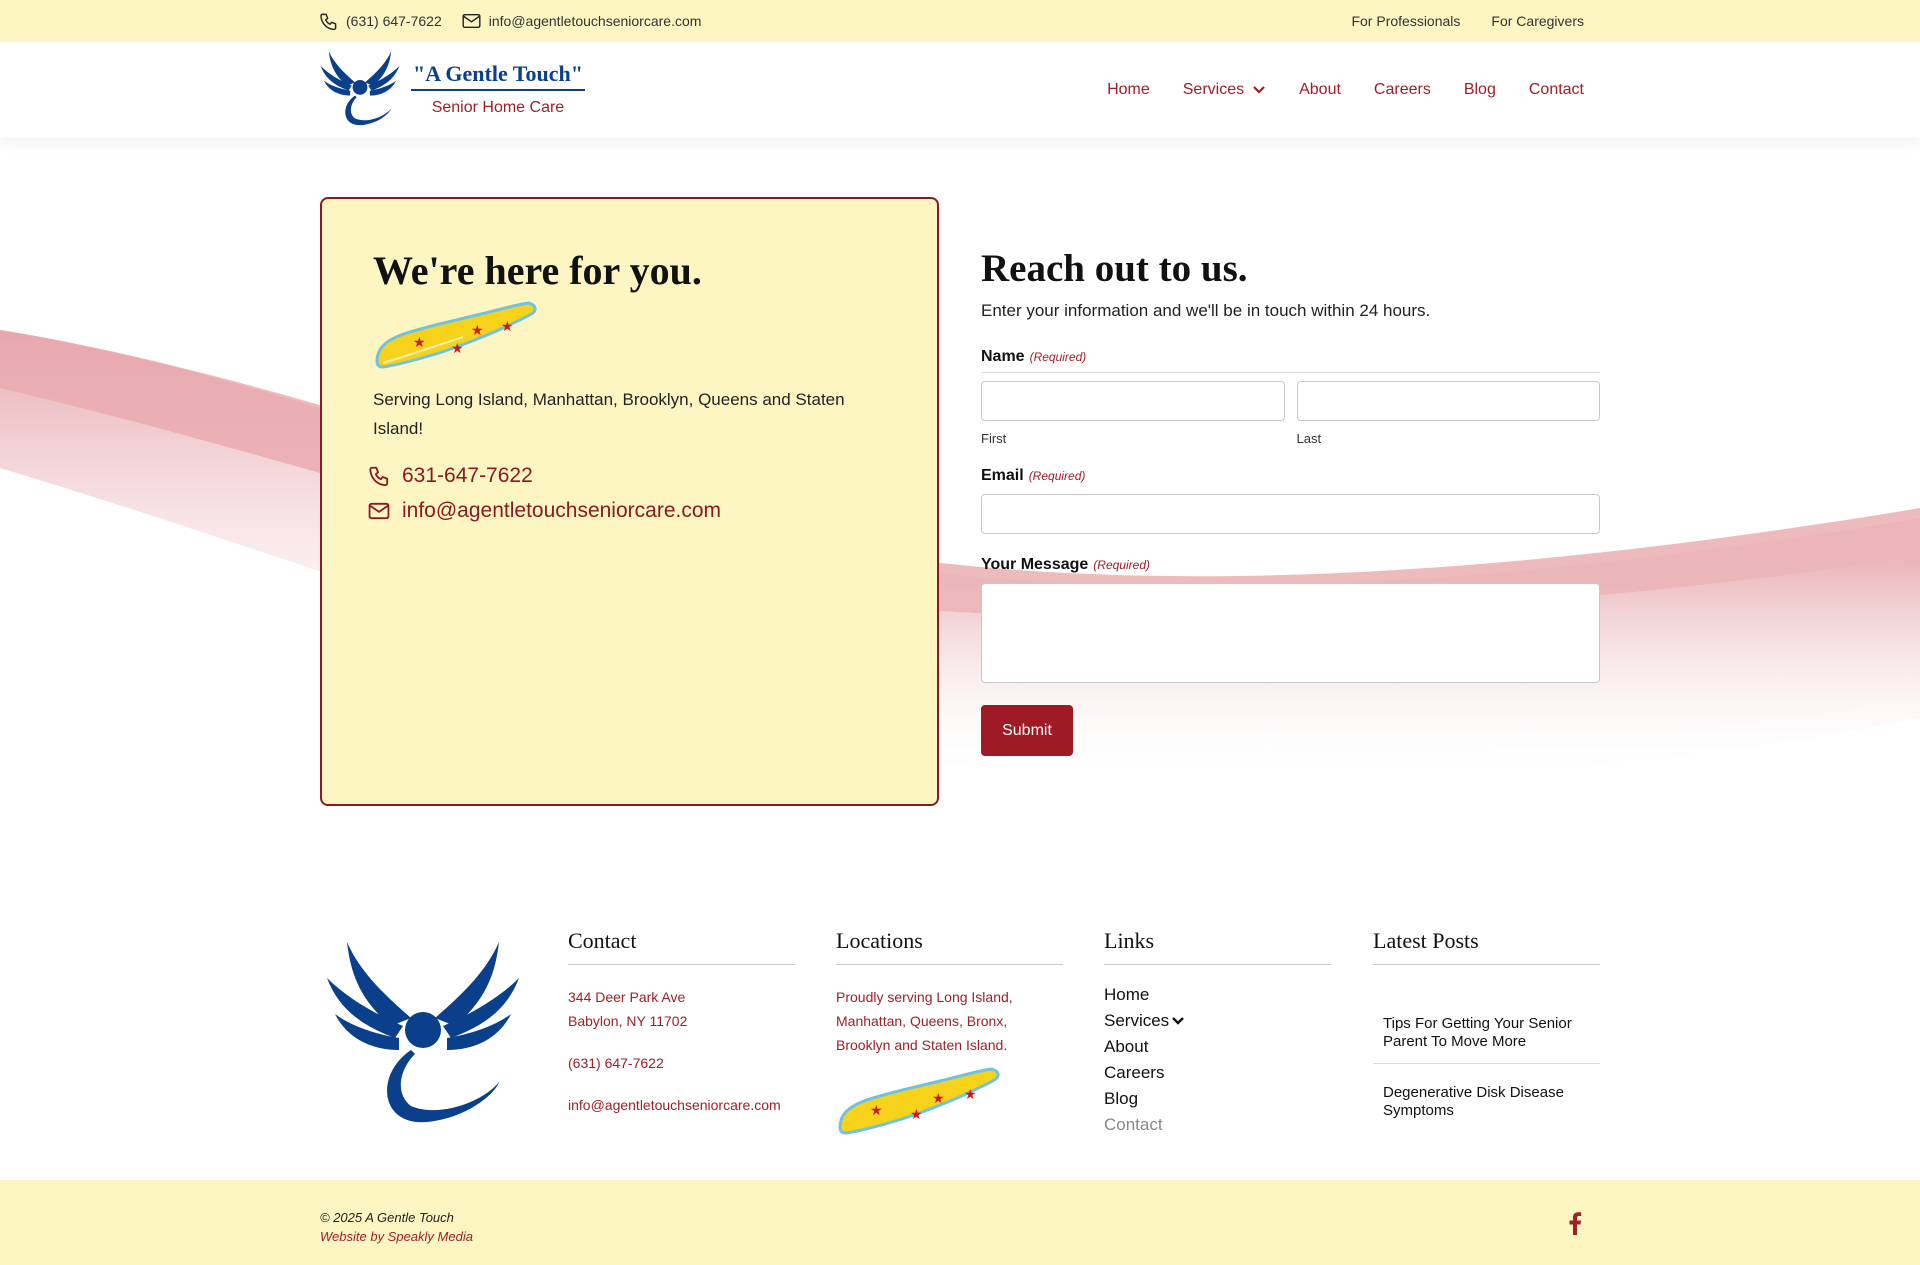 This screenshot has width=1920, height=1265. Describe the element at coordinates (1290, 360) in the screenshot. I see `name-label: Name (Required)` at that location.